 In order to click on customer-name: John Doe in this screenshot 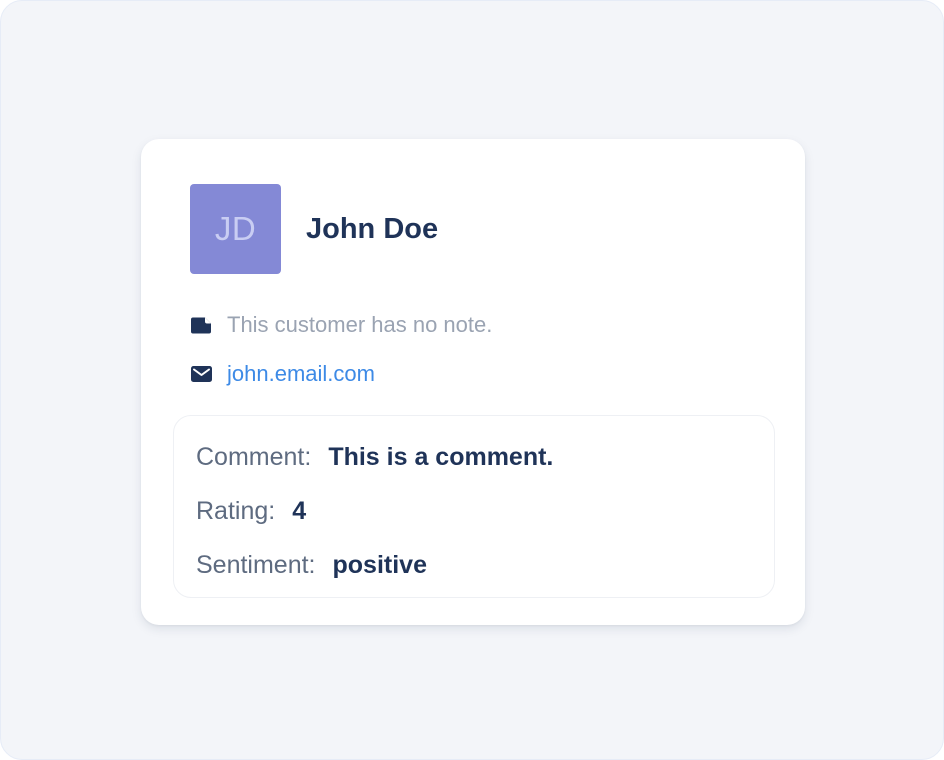, I will do `click(372, 229)`.